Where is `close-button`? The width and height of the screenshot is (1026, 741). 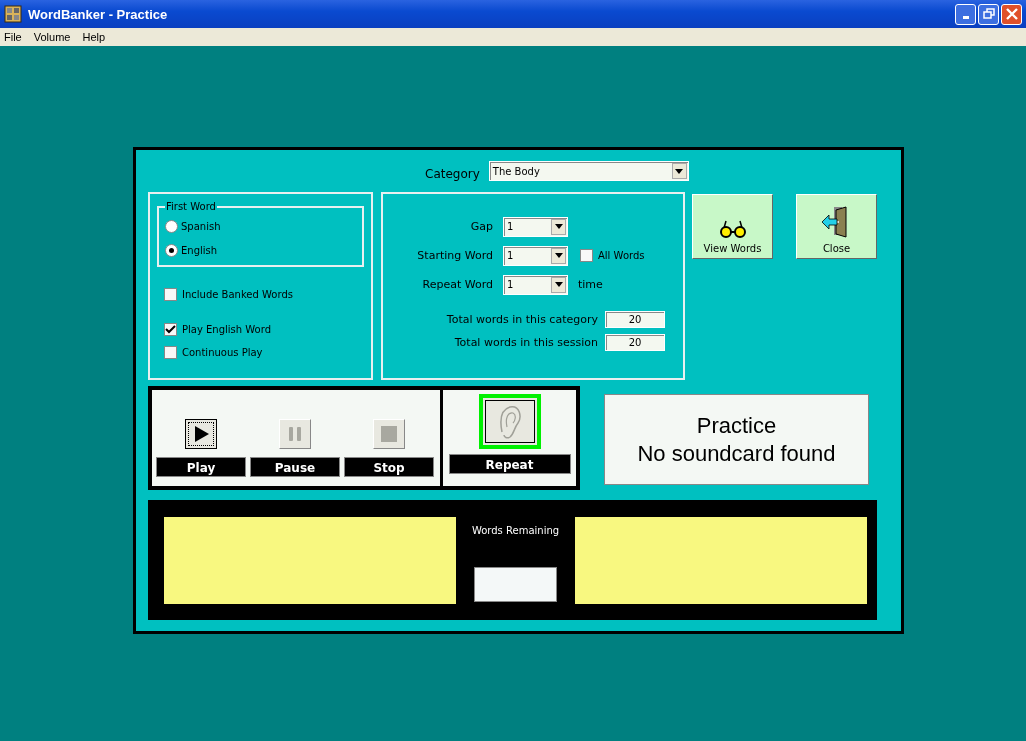
close-button is located at coordinates (1011, 14).